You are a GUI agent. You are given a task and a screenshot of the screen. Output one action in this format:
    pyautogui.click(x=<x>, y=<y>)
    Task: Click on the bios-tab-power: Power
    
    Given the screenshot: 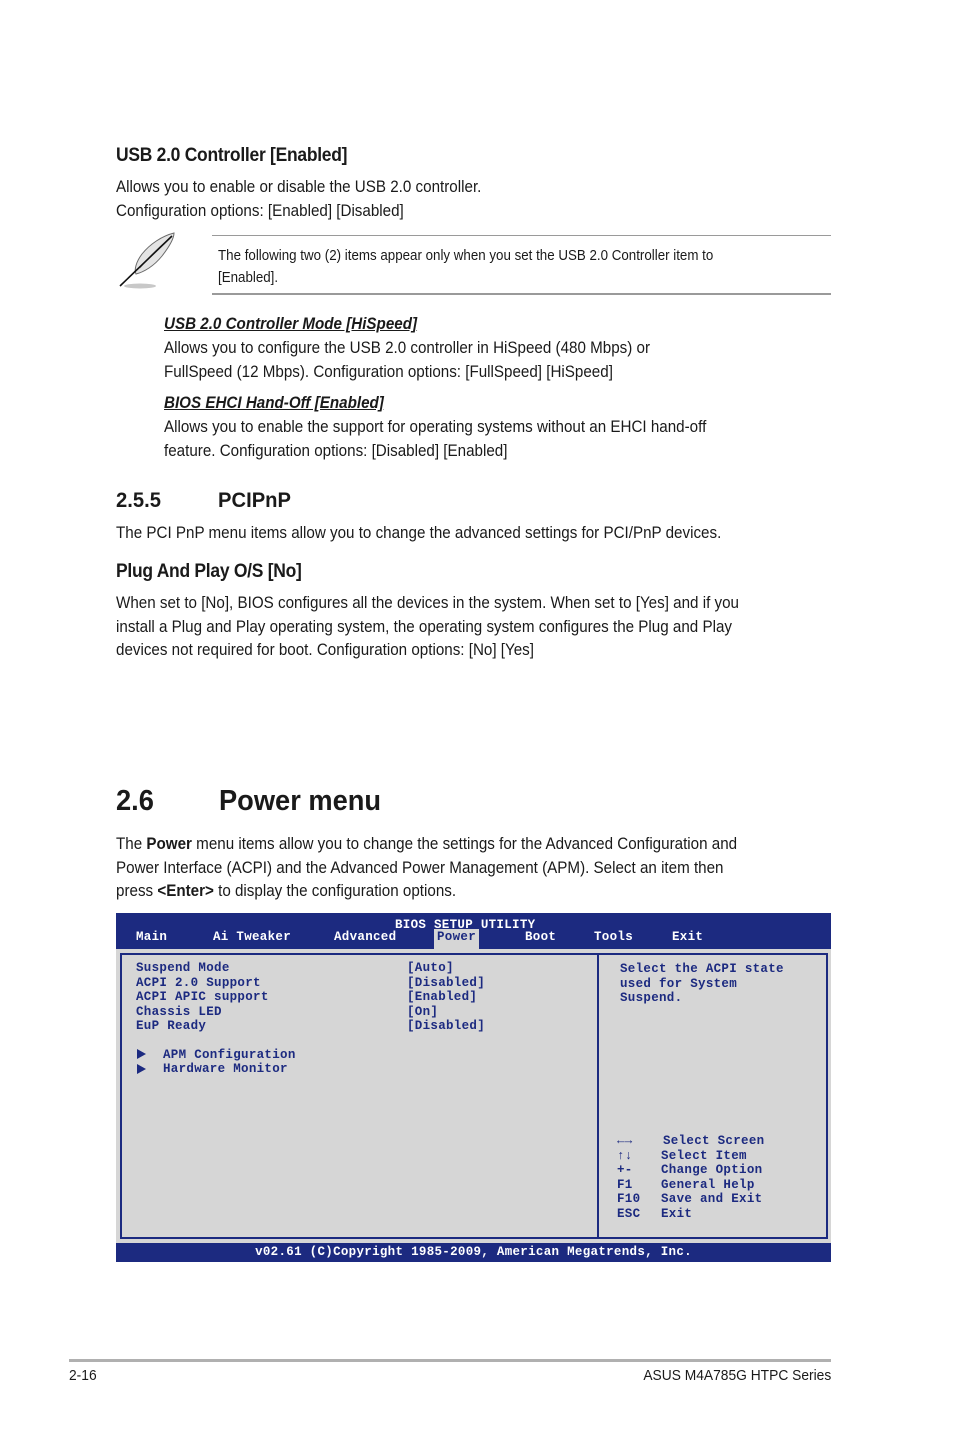 What is the action you would take?
    pyautogui.click(x=457, y=939)
    